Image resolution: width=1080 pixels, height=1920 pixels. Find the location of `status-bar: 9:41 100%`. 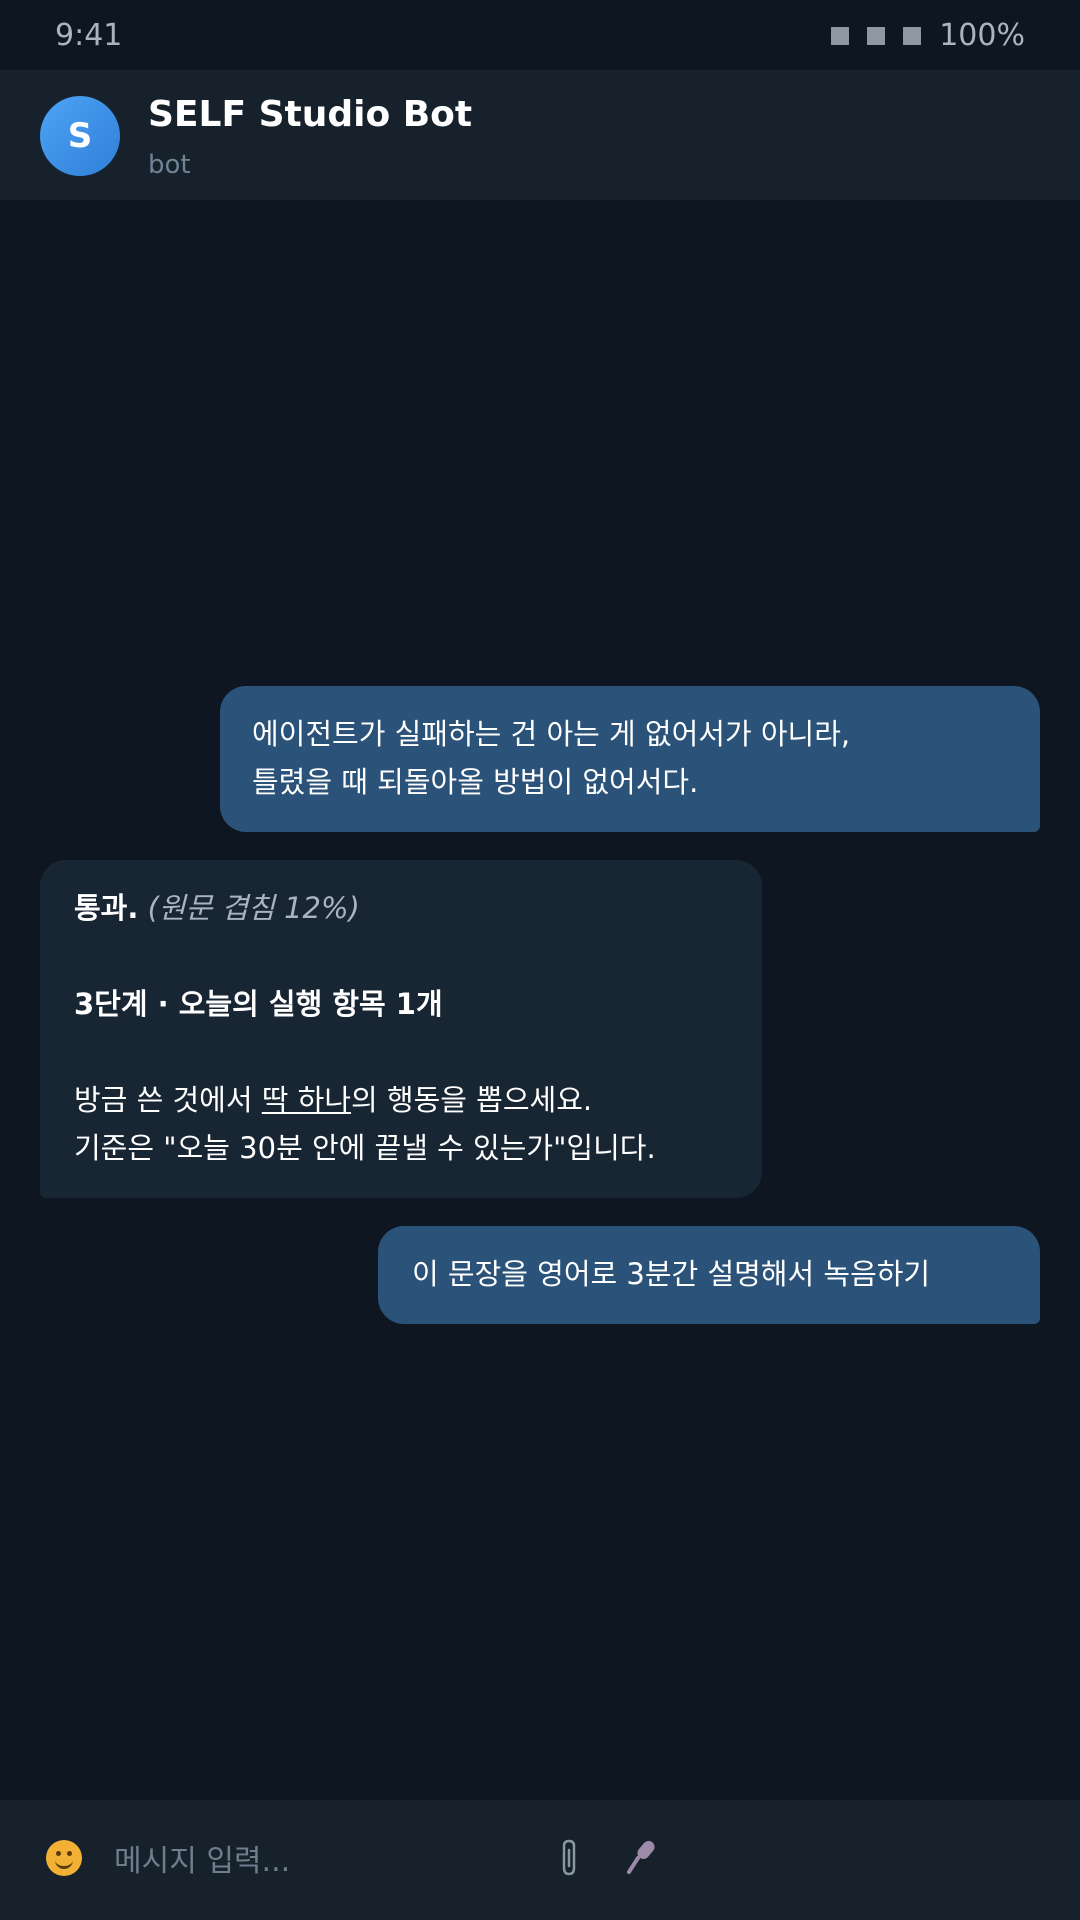

status-bar: 9:41 100% is located at coordinates (540, 35).